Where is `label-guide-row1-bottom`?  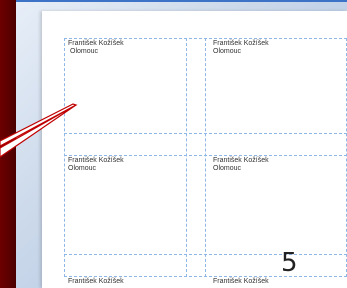 label-guide-row1-bottom is located at coordinates (205, 133).